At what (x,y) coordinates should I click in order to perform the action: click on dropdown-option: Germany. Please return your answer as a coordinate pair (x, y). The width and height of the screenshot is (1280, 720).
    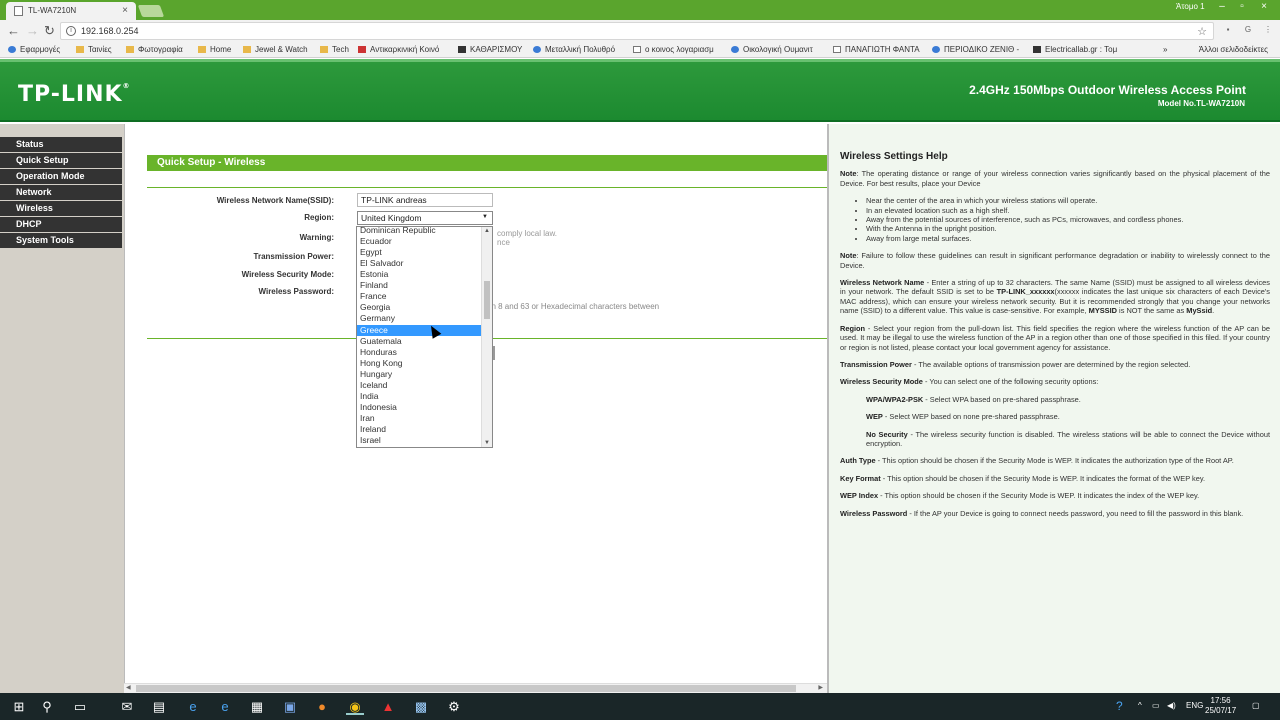
    Looking at the image, I should click on (419, 318).